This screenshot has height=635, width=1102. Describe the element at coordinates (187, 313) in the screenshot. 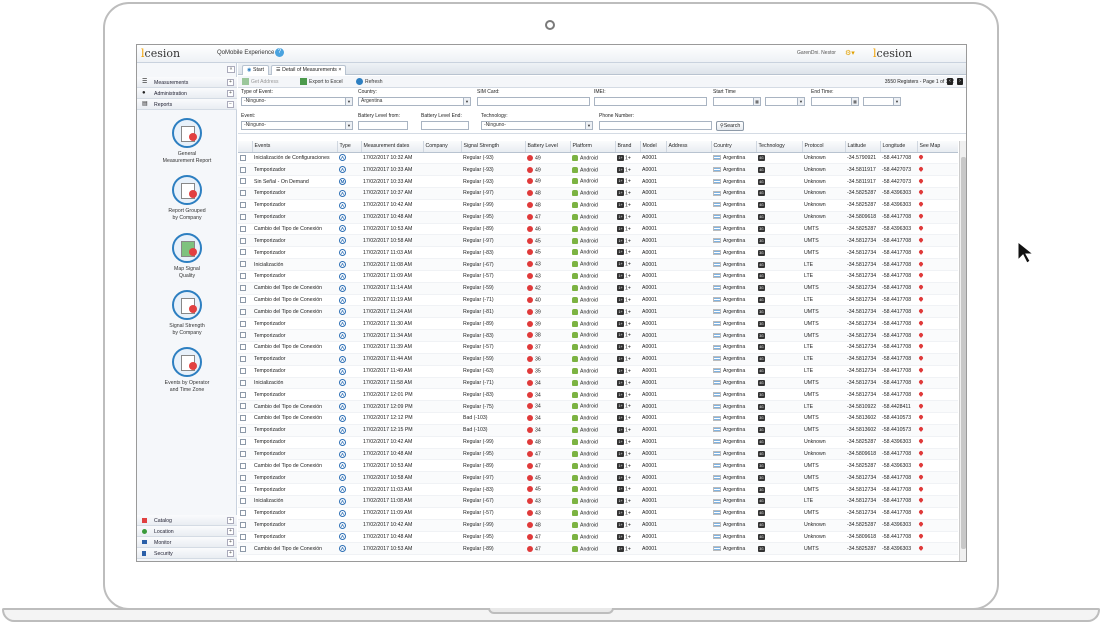

I see `report-signal-strength: Signal Strength by Company` at that location.